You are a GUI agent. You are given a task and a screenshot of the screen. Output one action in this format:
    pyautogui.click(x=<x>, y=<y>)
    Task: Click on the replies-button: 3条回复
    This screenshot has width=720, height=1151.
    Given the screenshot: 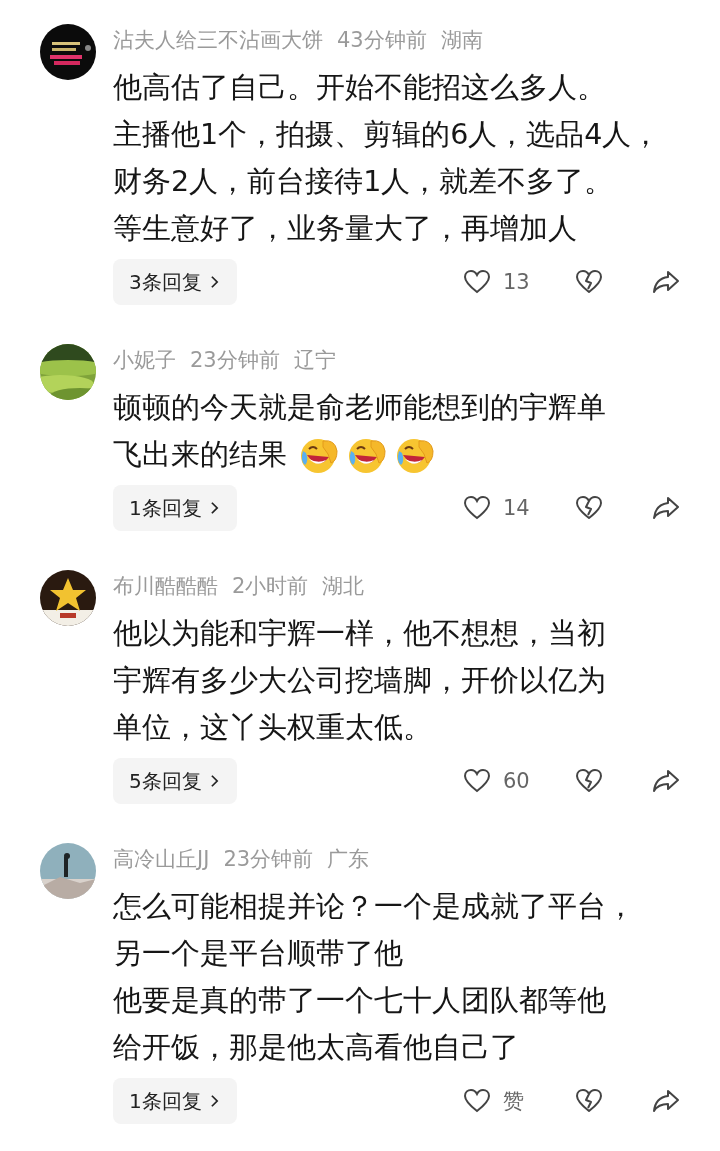 What is the action you would take?
    pyautogui.click(x=175, y=282)
    